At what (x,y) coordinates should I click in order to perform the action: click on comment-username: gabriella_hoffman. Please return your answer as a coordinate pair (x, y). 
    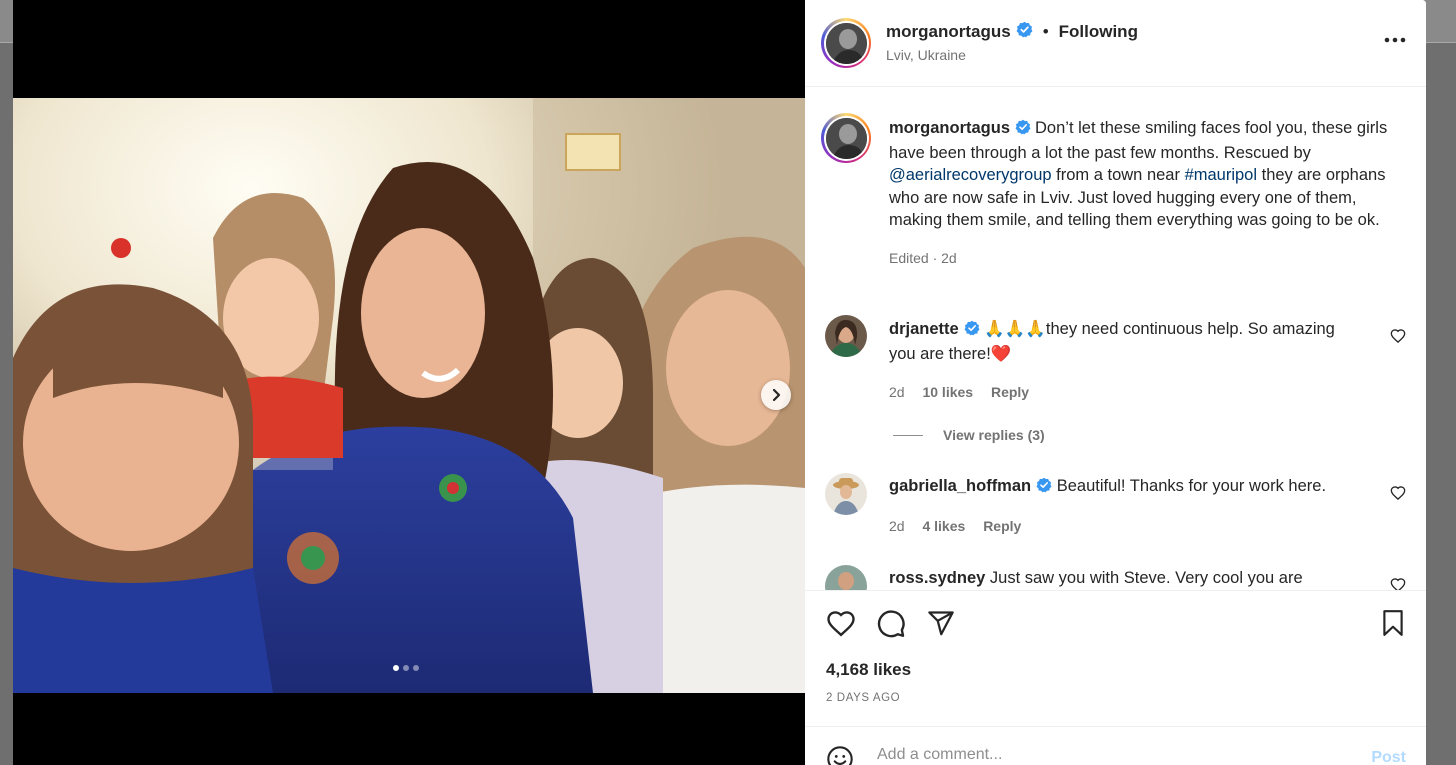
    Looking at the image, I should click on (960, 486).